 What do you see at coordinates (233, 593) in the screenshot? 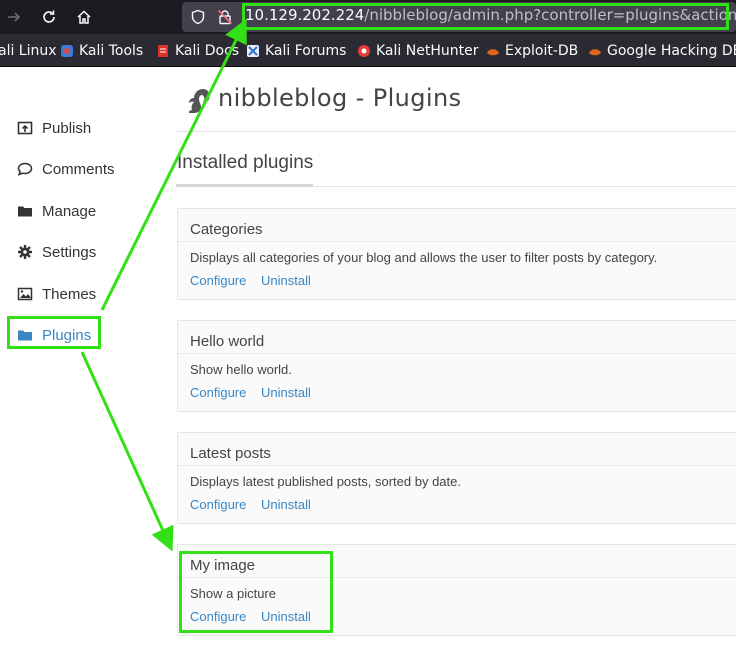
I see `plugin-description: Show a picture` at bounding box center [233, 593].